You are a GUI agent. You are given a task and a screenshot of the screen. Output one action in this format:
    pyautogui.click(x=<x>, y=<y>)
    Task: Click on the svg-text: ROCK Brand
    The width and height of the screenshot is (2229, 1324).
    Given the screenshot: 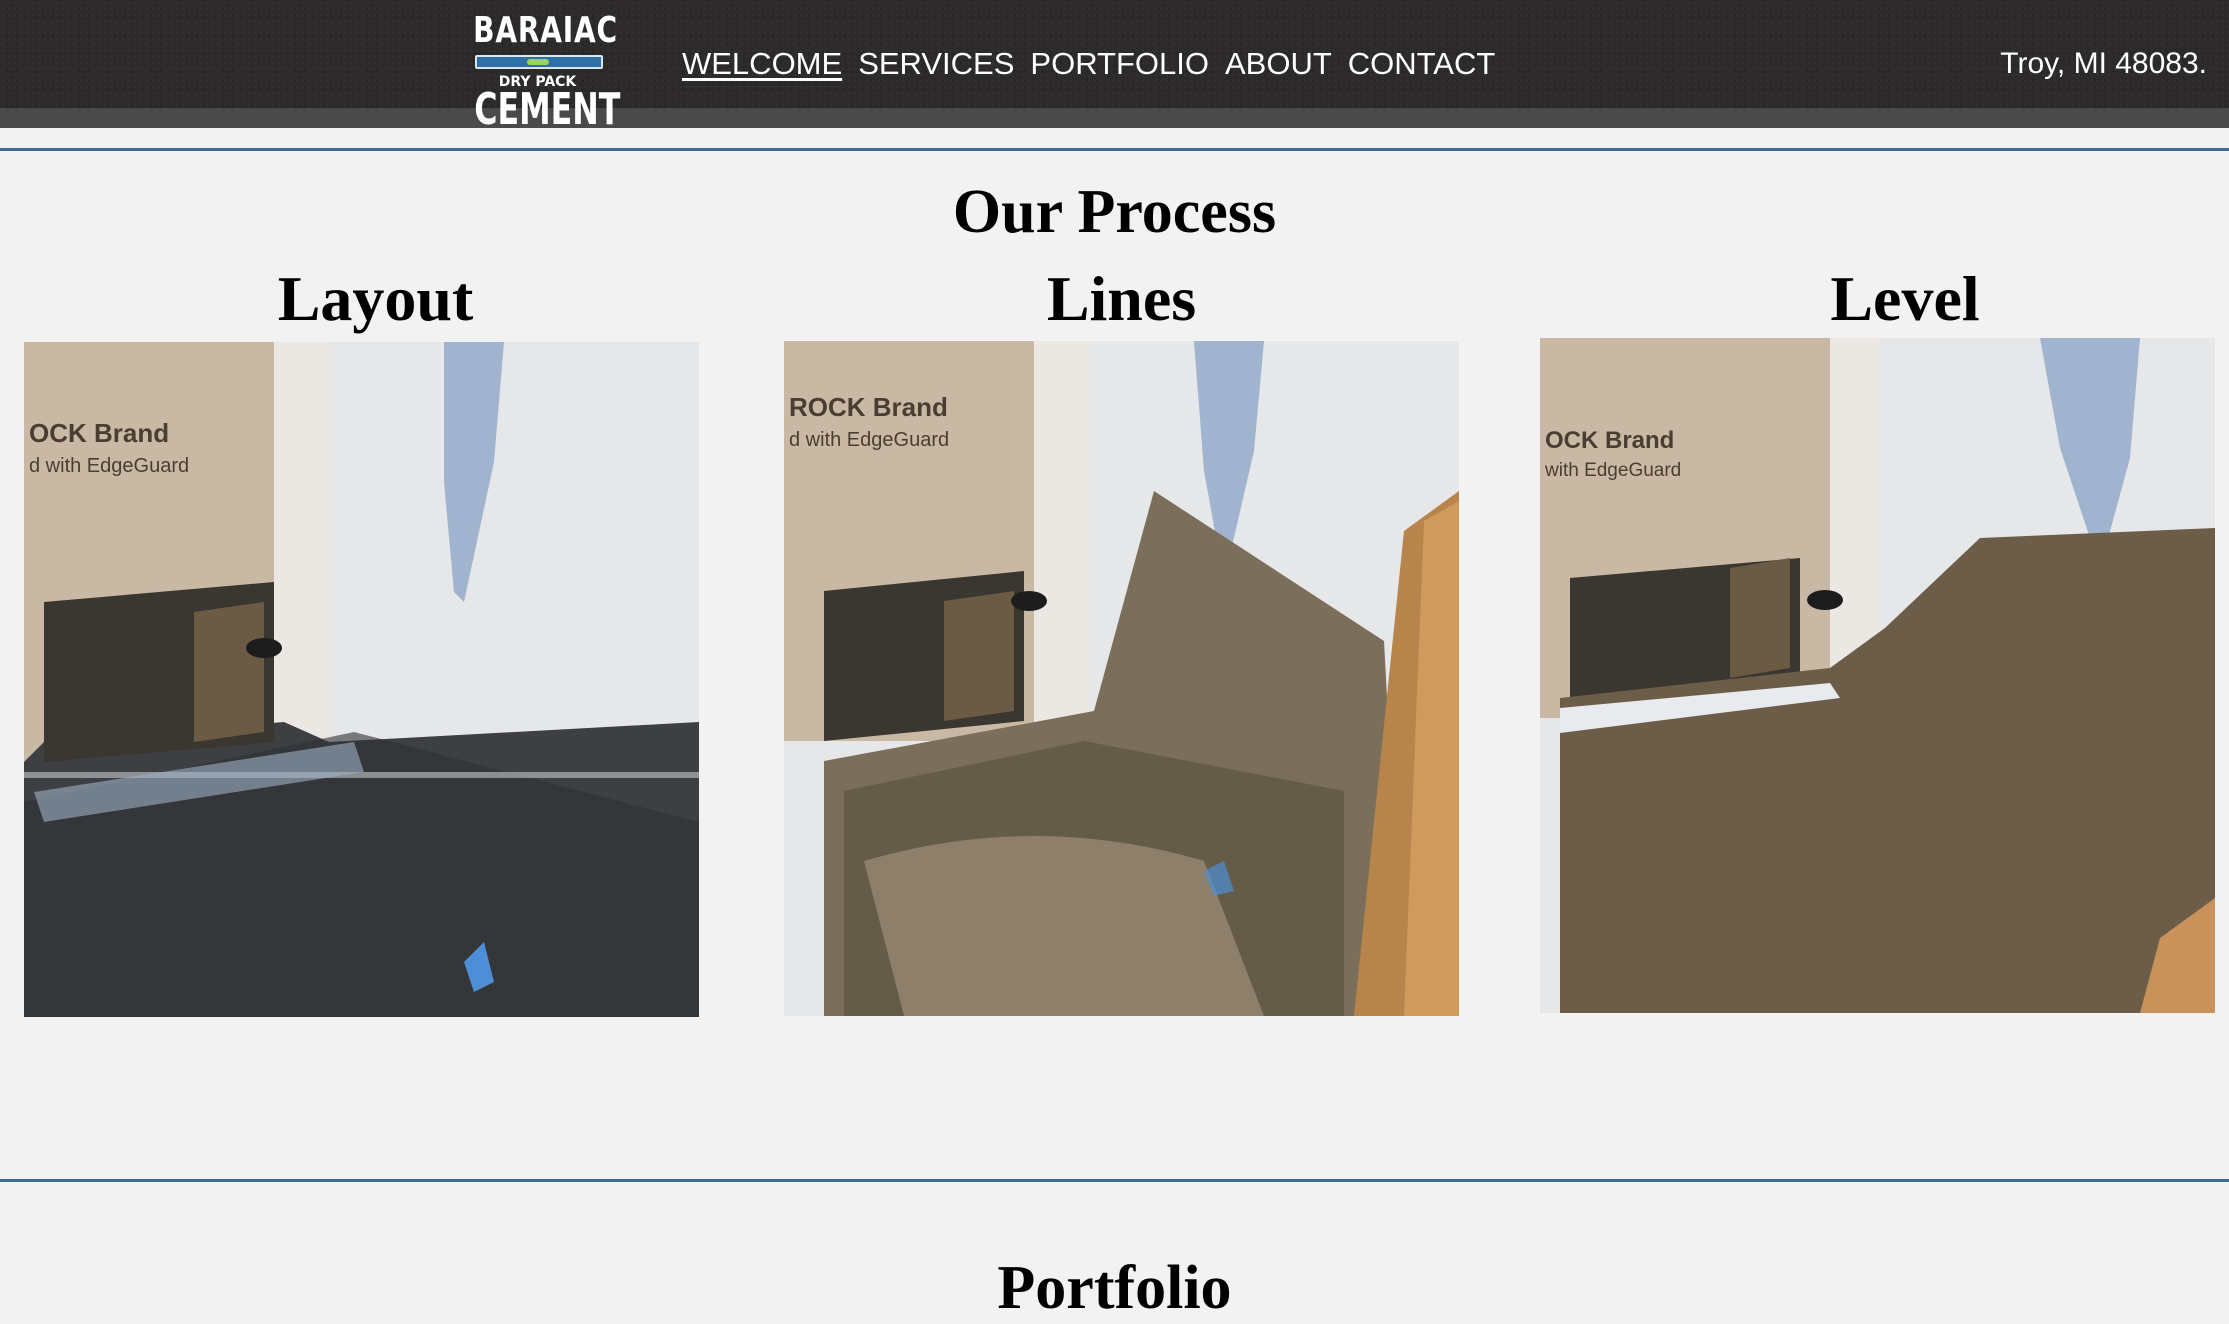 What is the action you would take?
    pyautogui.click(x=868, y=407)
    